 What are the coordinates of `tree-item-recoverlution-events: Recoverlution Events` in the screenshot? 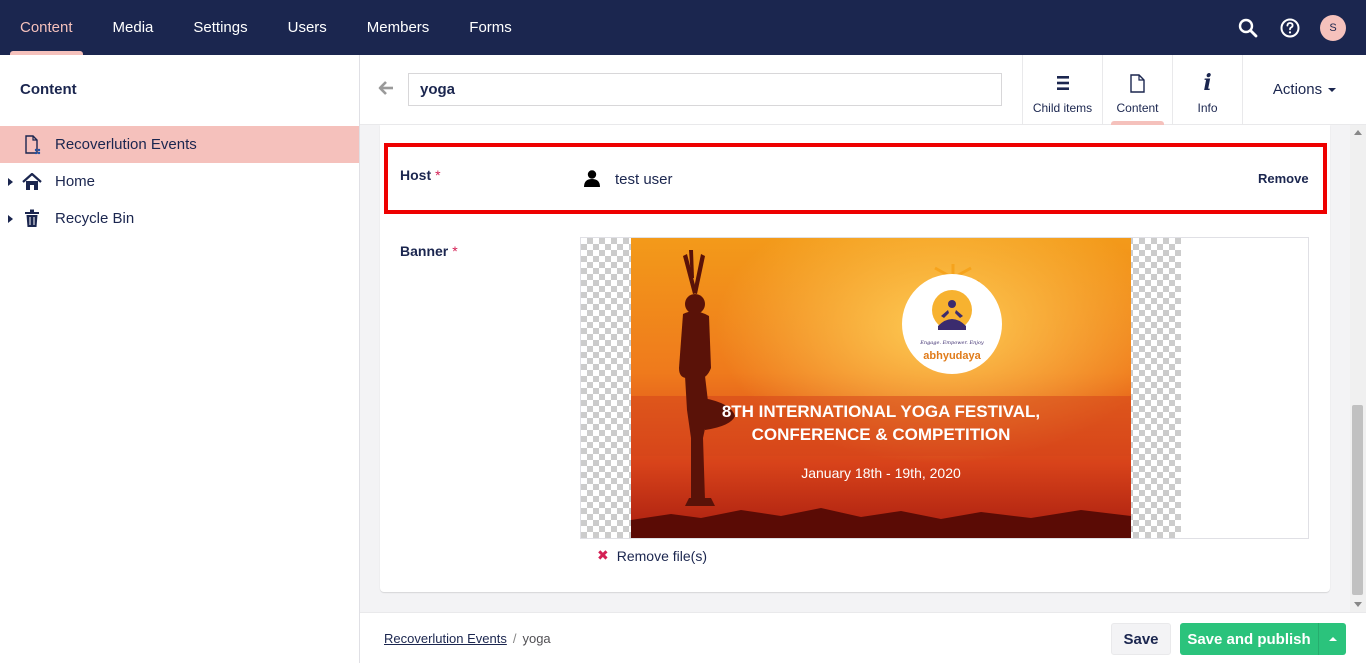 It's located at (179, 144).